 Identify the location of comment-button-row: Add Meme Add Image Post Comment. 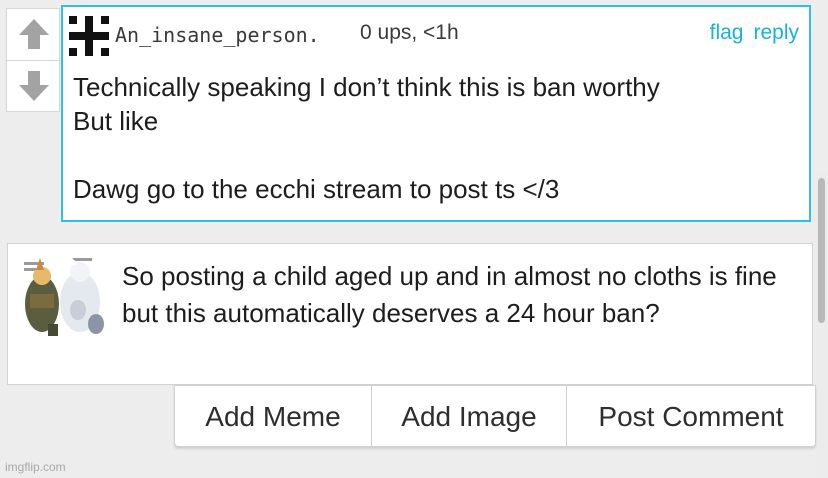
(495, 416).